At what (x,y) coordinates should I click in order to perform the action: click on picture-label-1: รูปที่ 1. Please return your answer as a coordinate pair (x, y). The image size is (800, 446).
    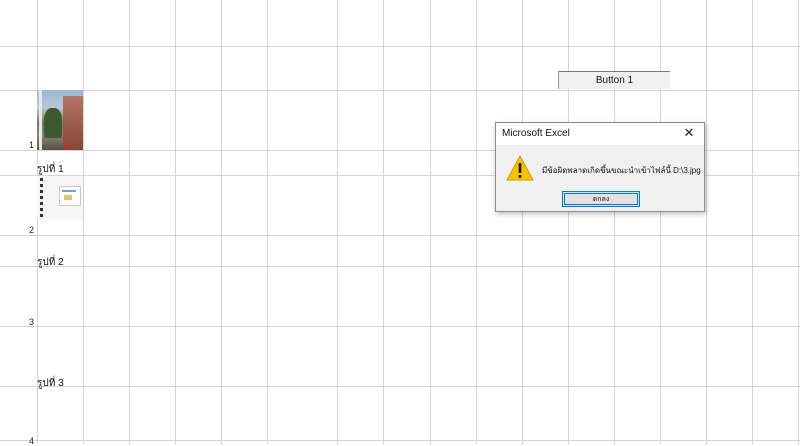
    Looking at the image, I should click on (50, 169).